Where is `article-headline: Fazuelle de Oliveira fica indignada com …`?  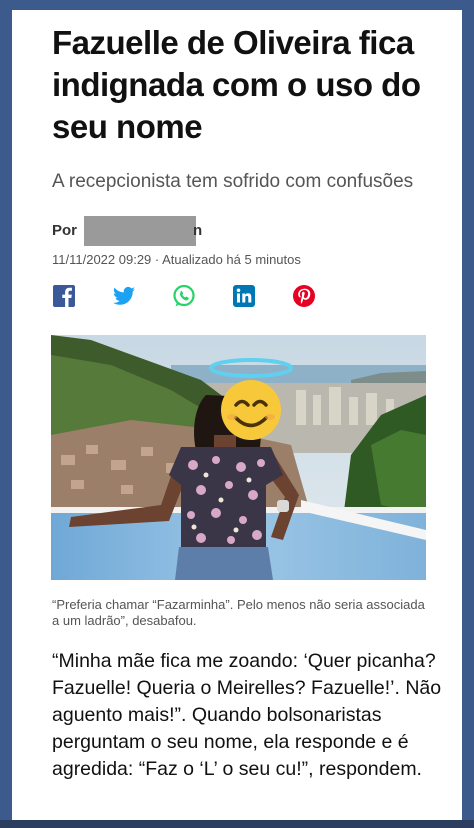
article-headline: Fazuelle de Oliveira fica indignada com … is located at coordinates (236, 84).